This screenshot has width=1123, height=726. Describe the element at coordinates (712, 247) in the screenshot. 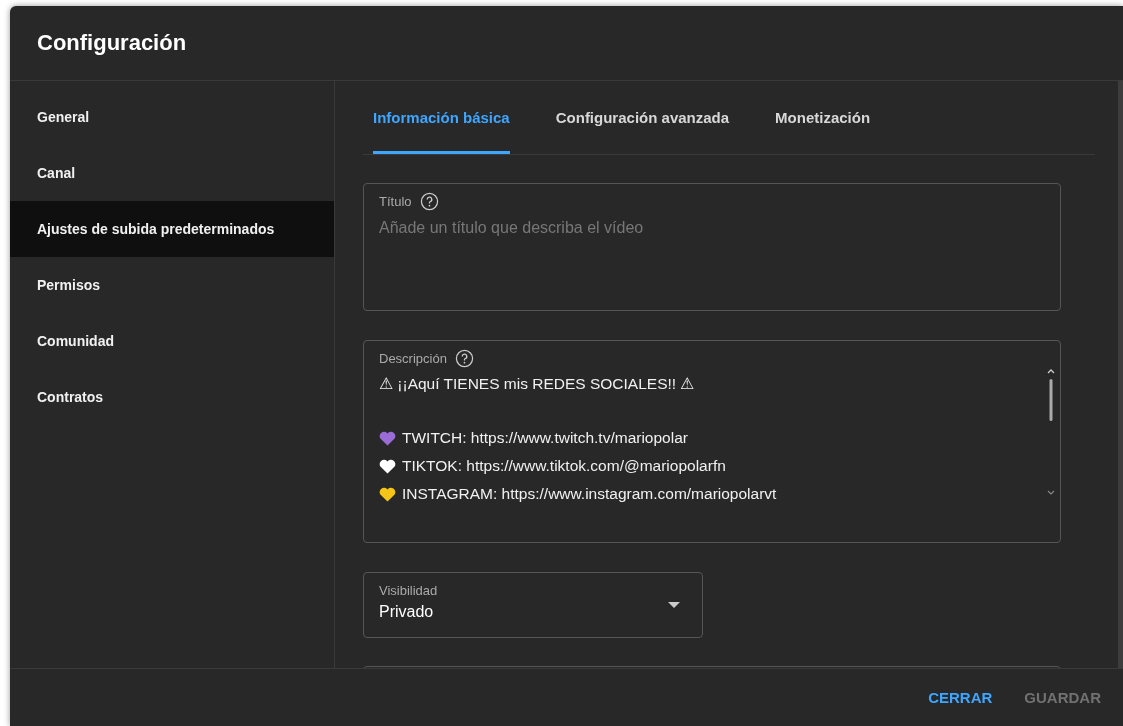

I see `title-field: Título Añade un título que describa el vídeo` at that location.